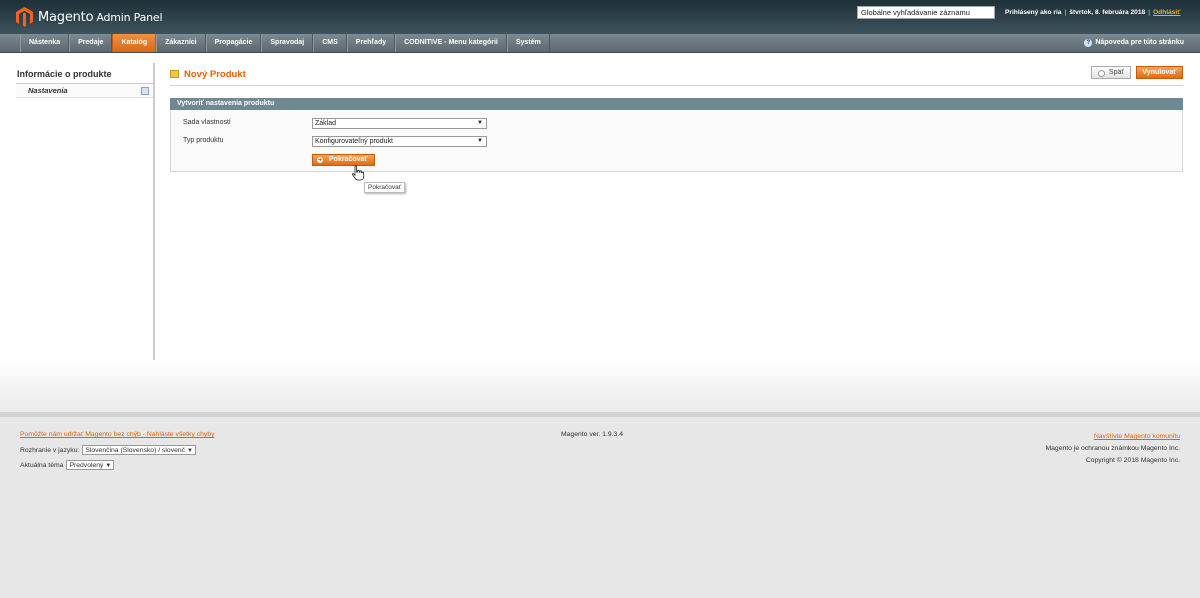  I want to click on nav-item-sales: Predaje, so click(91, 43).